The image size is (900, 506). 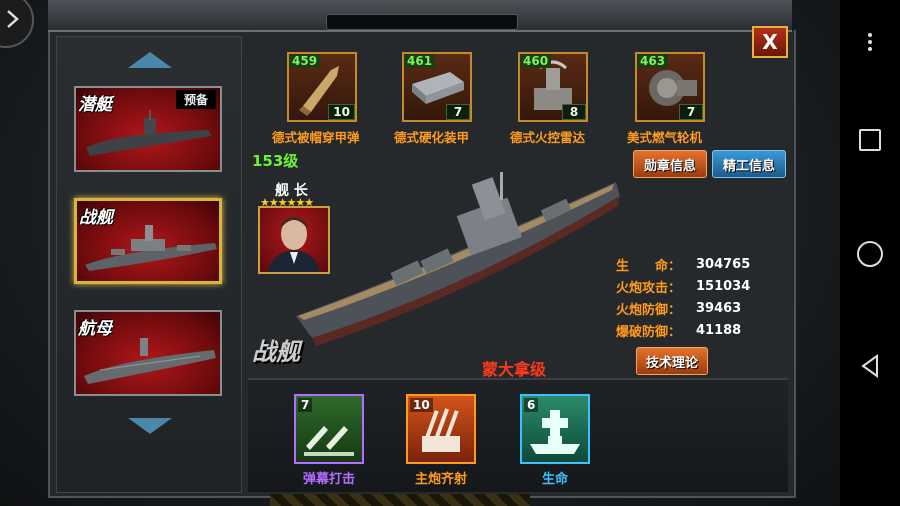 I want to click on equipment-slot: 461 7, so click(x=437, y=87).